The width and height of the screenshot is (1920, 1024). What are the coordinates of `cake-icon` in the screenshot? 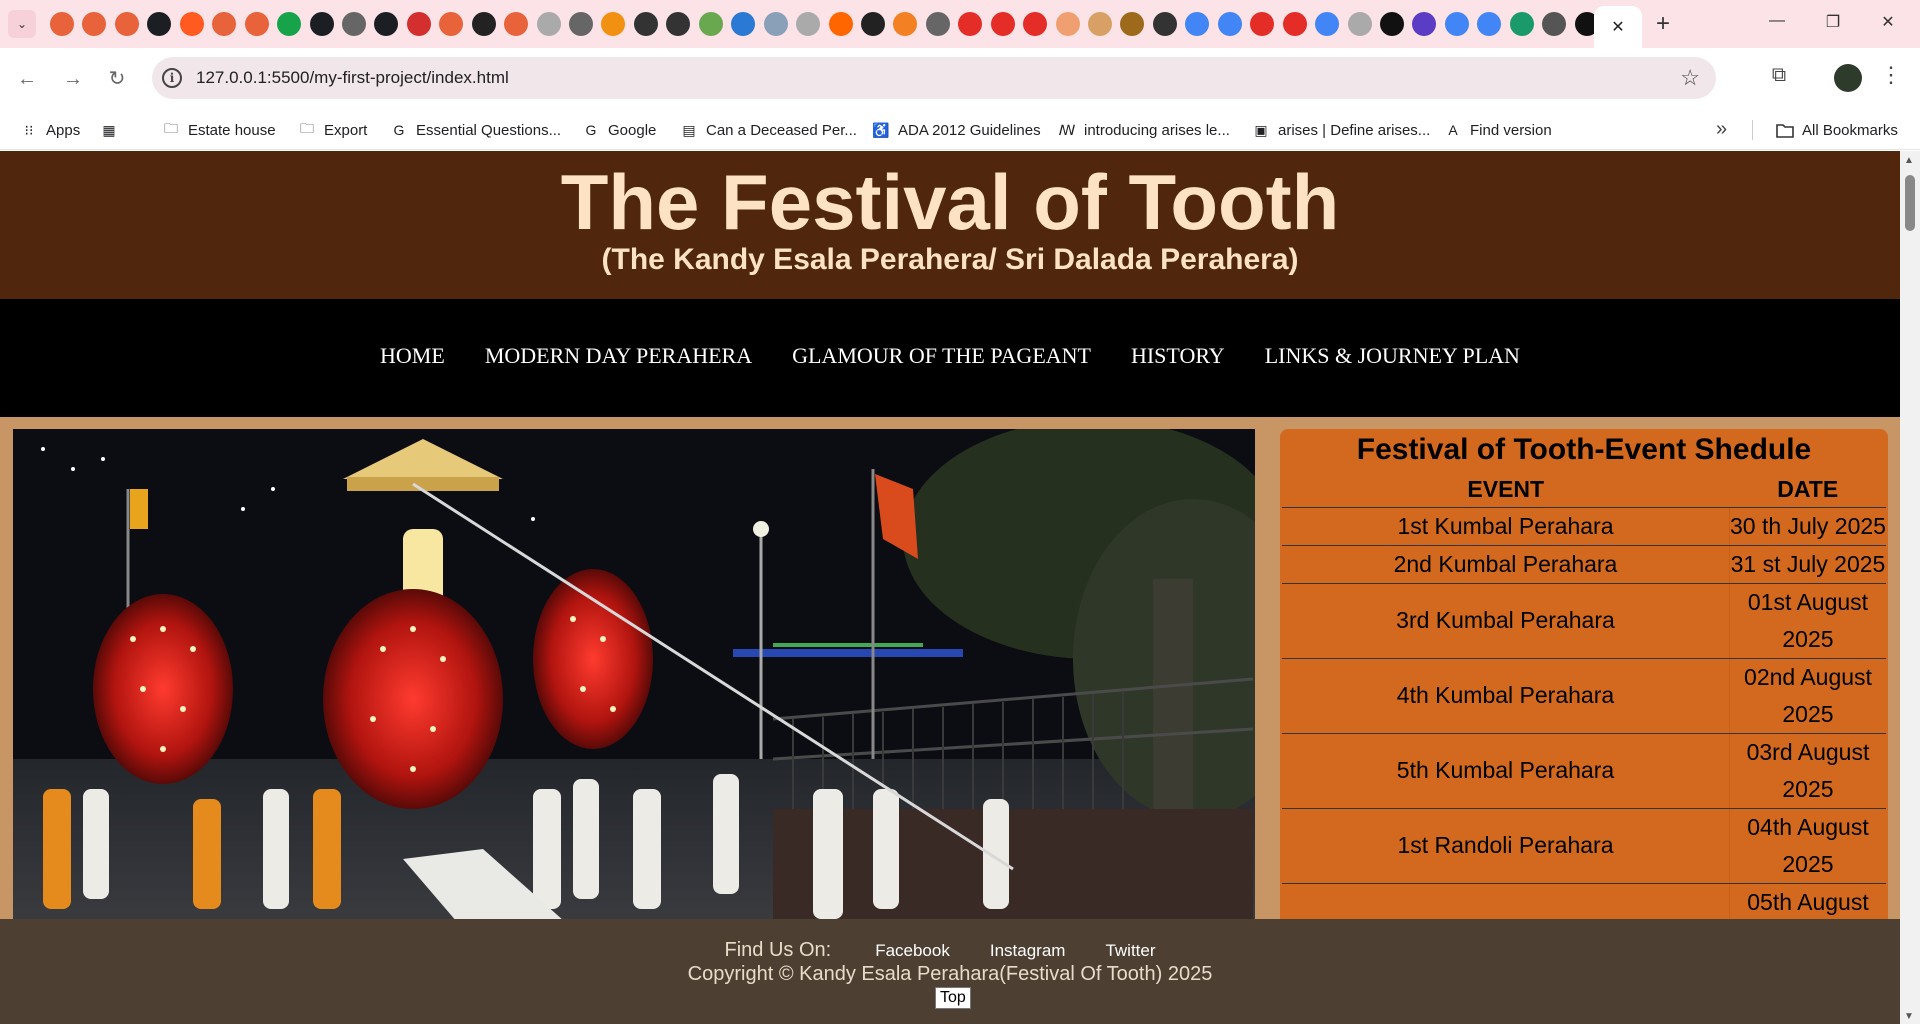 It's located at (1100, 24).